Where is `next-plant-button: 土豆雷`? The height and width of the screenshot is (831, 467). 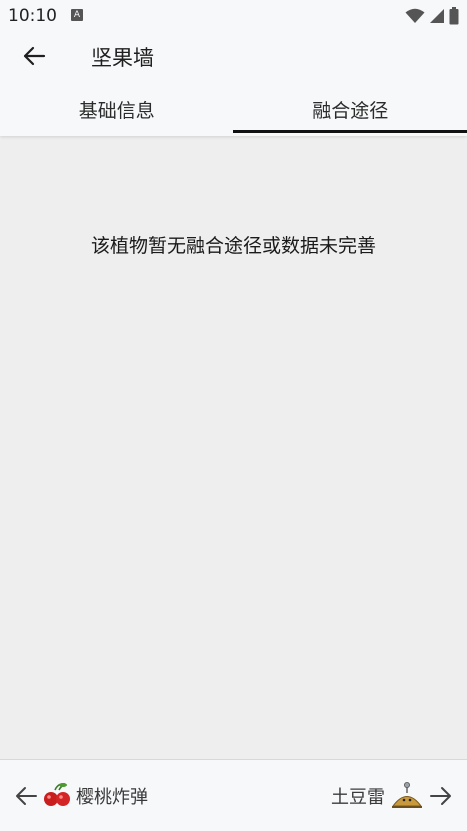 next-plant-button: 土豆雷 is located at coordinates (392, 796).